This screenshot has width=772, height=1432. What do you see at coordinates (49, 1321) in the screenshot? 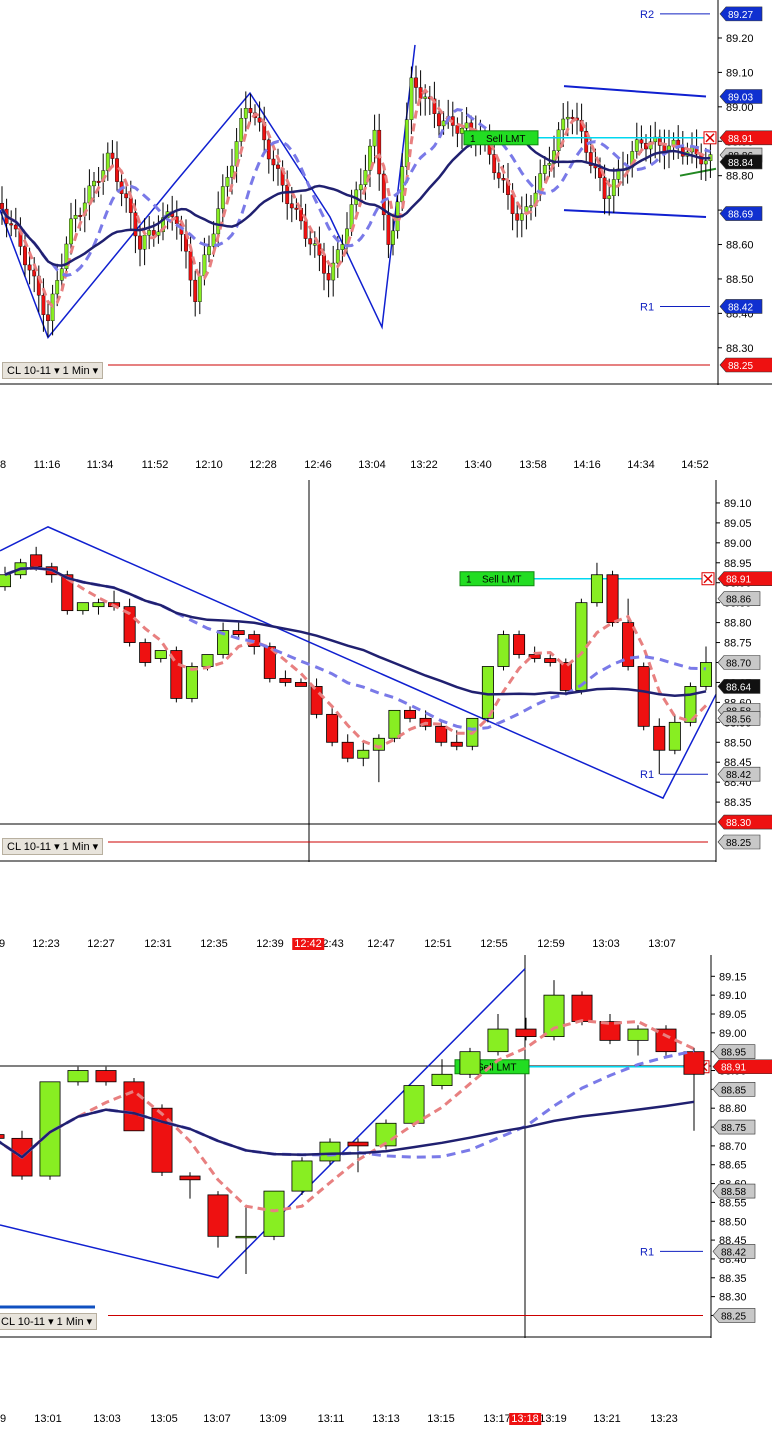
I see `instrument-tab-bottom: CL 10-11 ▾ 1 Min ▾` at bounding box center [49, 1321].